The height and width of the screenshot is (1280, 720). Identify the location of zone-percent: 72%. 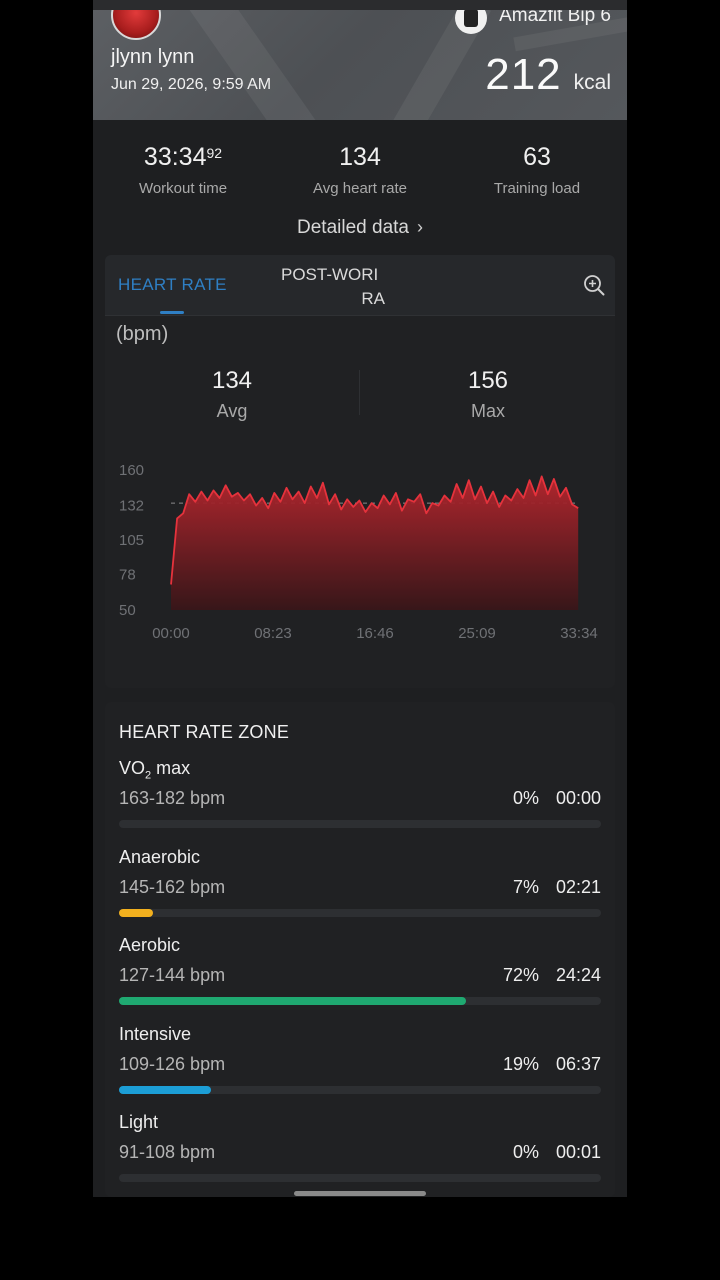
(520, 975).